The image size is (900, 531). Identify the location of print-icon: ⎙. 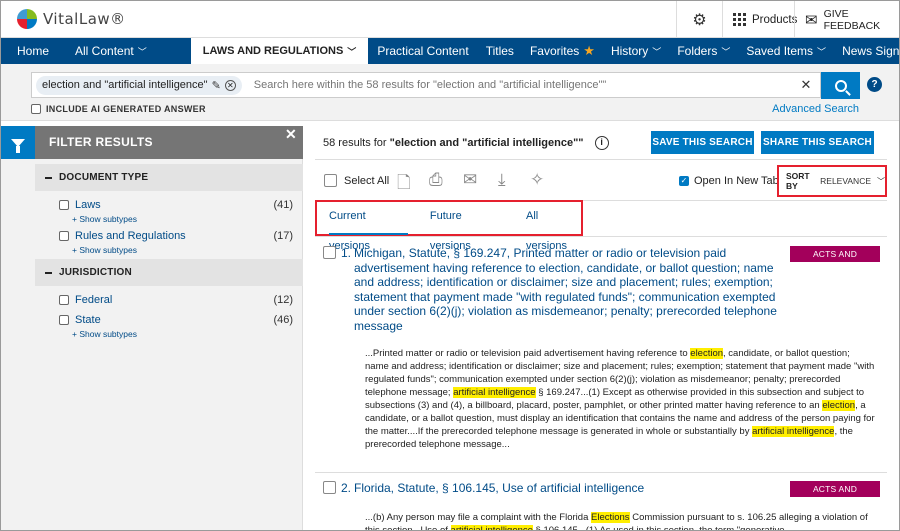
(436, 180).